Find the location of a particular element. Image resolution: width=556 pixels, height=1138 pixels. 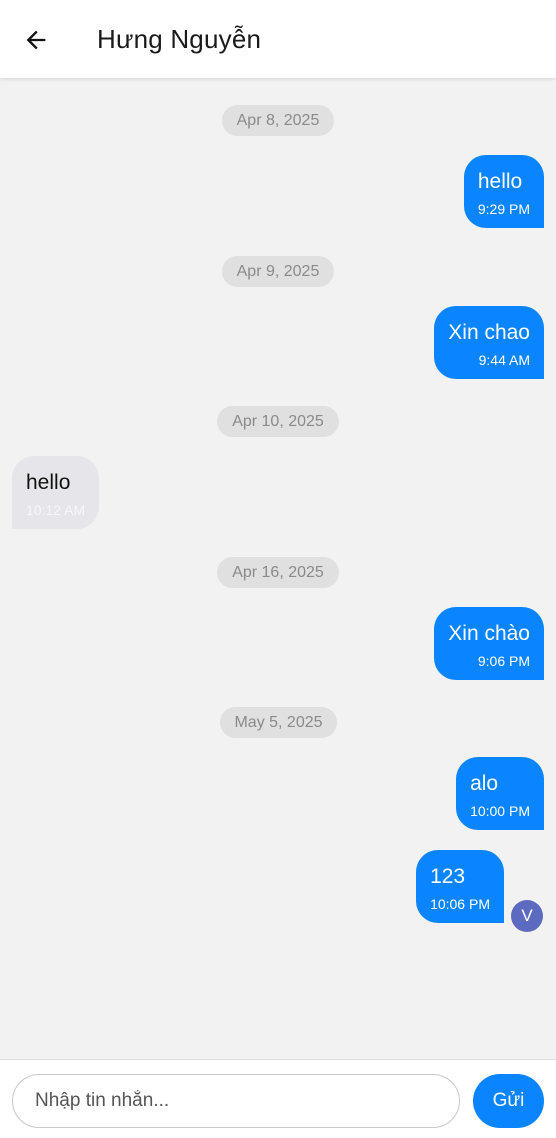

sent-message: 123 10:06 PM is located at coordinates (460, 886).